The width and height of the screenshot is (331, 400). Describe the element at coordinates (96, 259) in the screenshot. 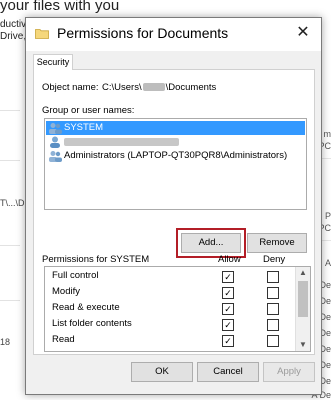

I see `permissions-for-label: Permissions for SYSTEM` at that location.